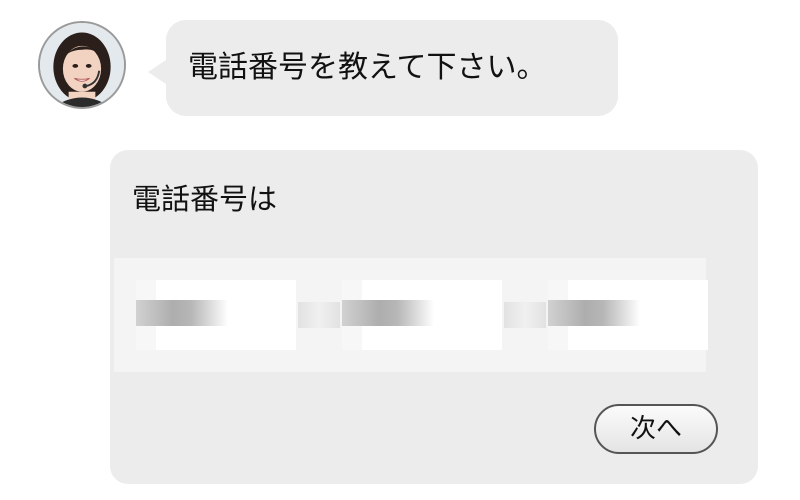  Describe the element at coordinates (367, 67) in the screenshot. I see `chat-message: 電話番号を教えて下さい。` at that location.